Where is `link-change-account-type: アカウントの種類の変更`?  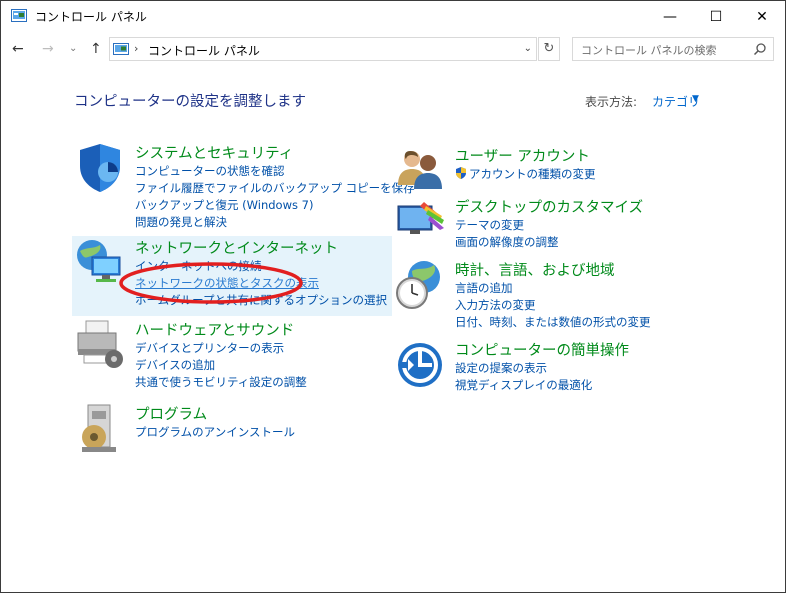
link-change-account-type: アカウントの種類の変更 is located at coordinates (525, 174).